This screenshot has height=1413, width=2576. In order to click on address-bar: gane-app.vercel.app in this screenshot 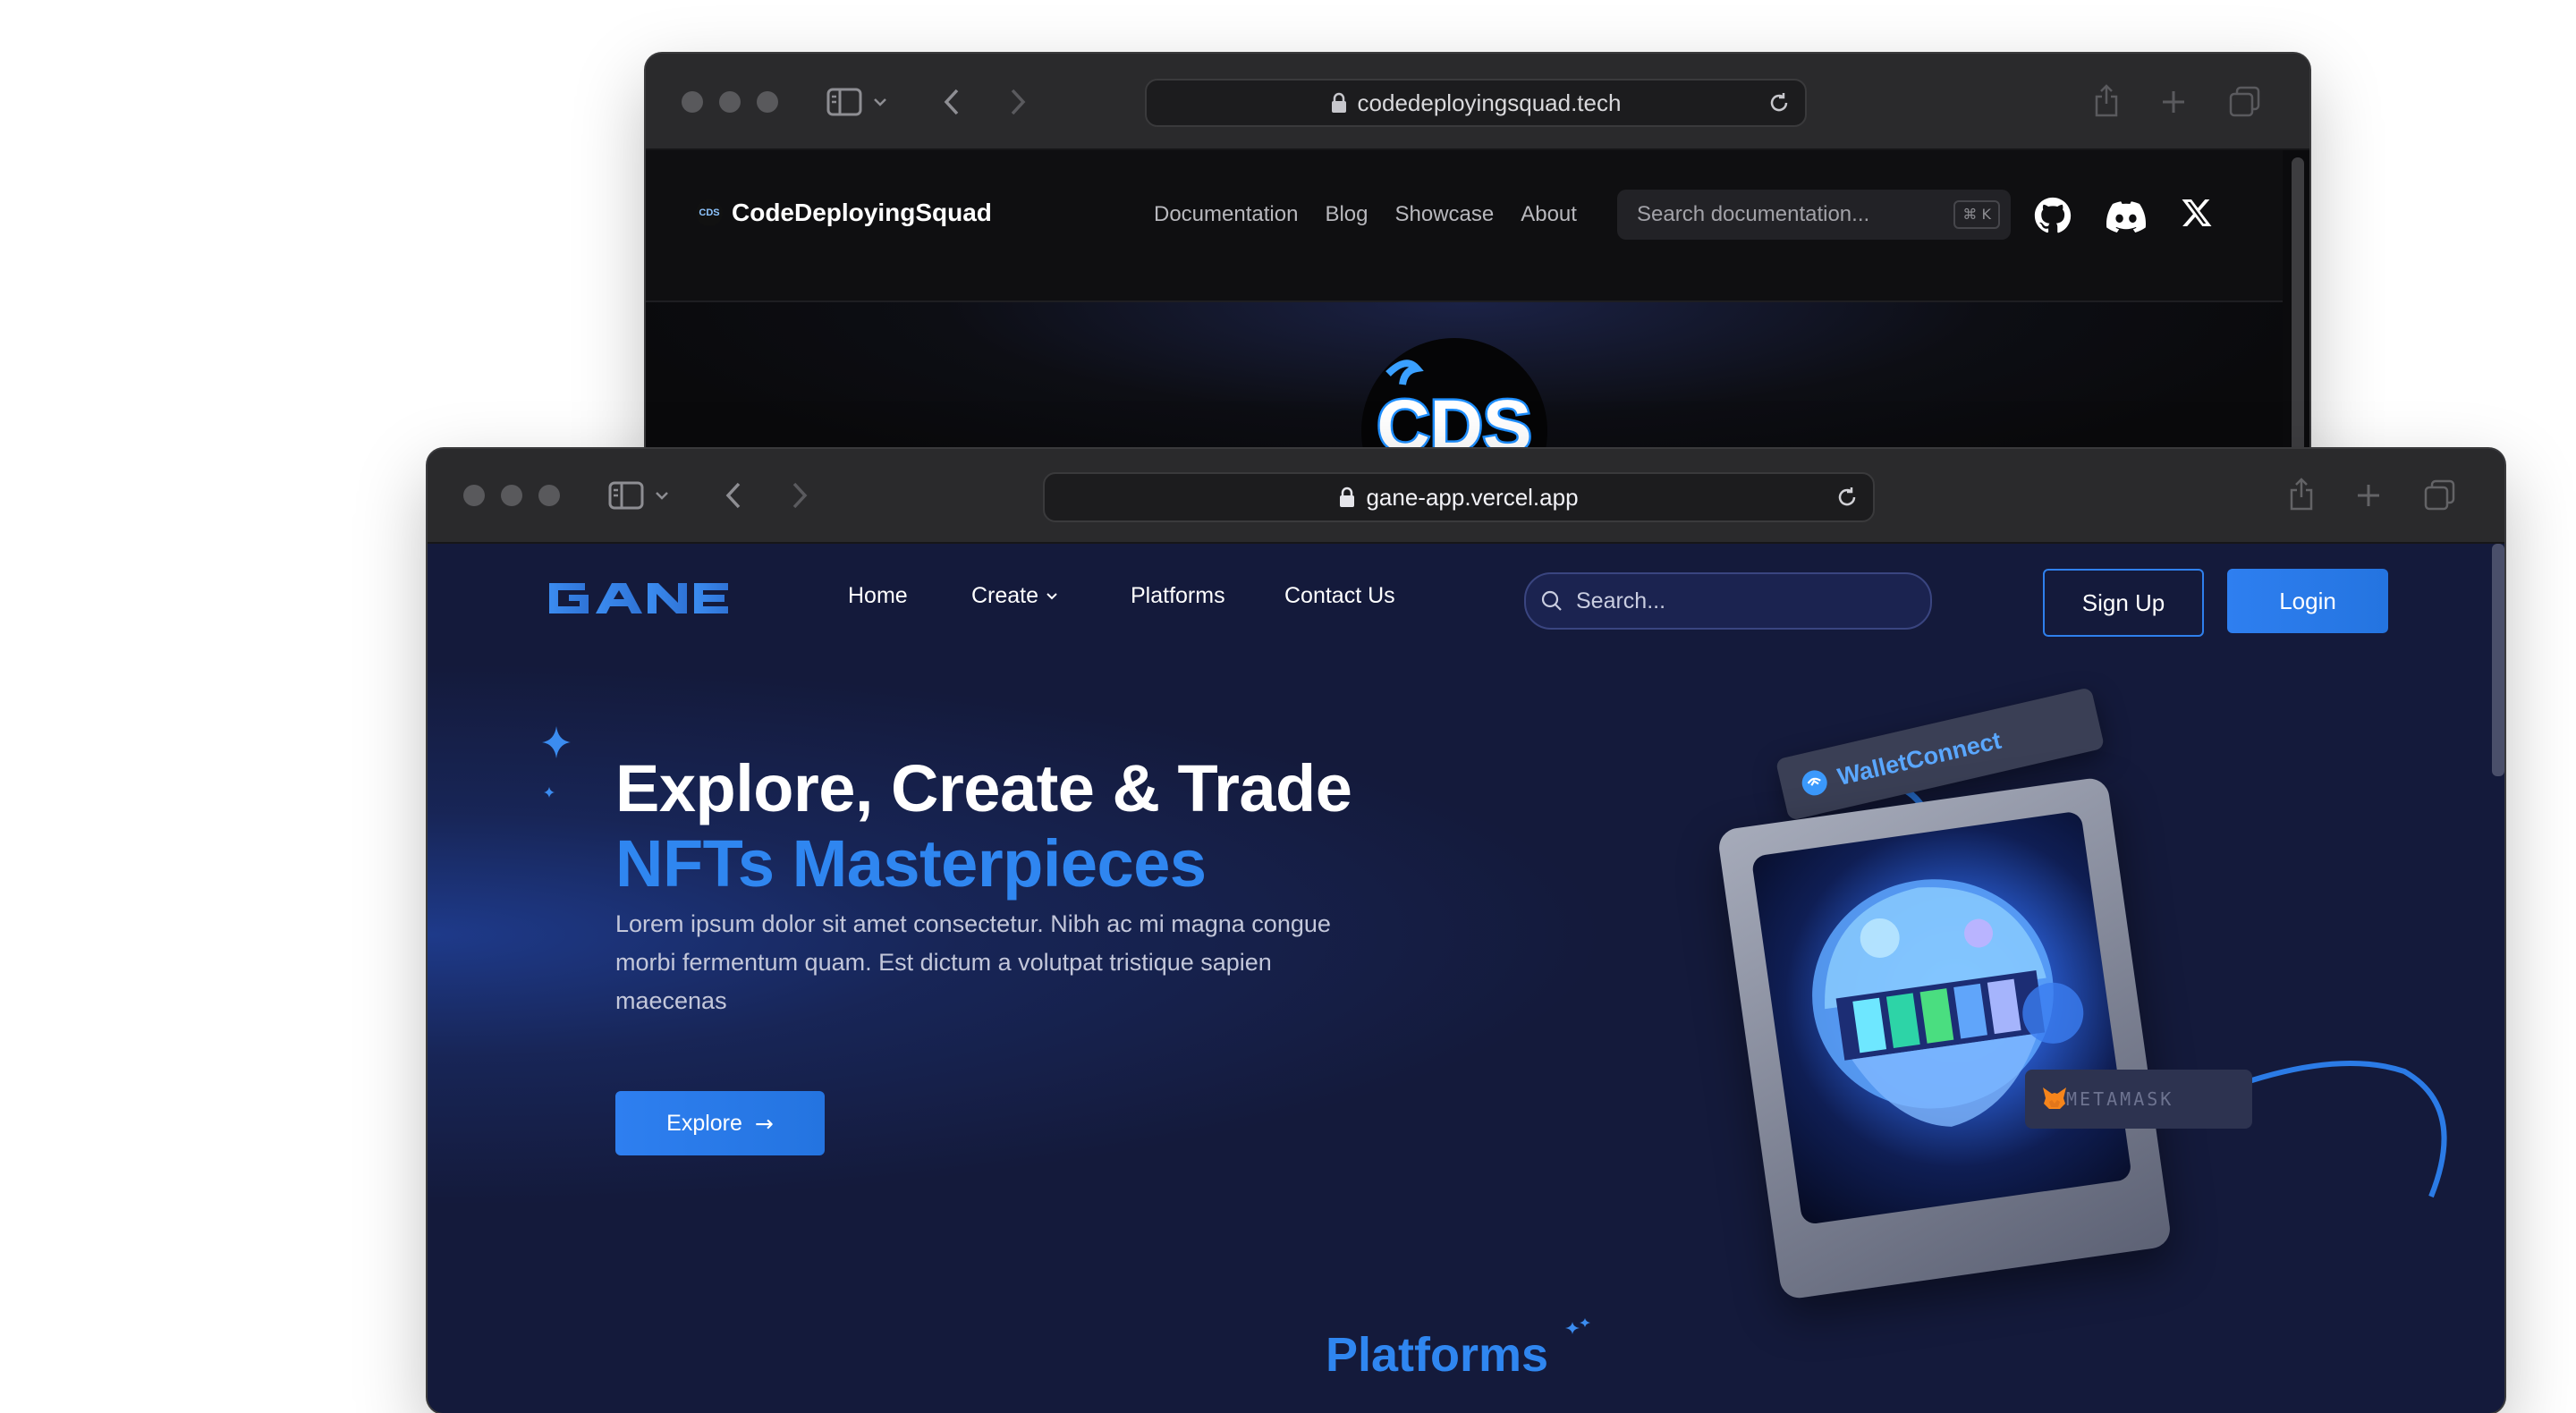, I will do `click(1459, 497)`.